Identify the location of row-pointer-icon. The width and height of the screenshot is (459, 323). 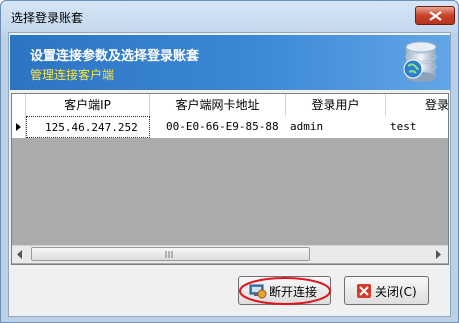
(18, 127).